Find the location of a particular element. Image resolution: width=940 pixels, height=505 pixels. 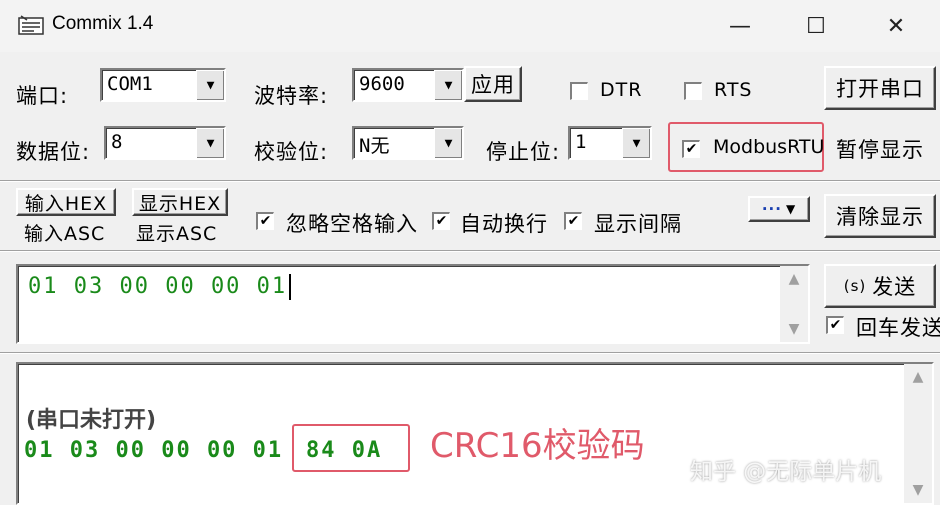

baud-value: 9600 is located at coordinates (382, 84).